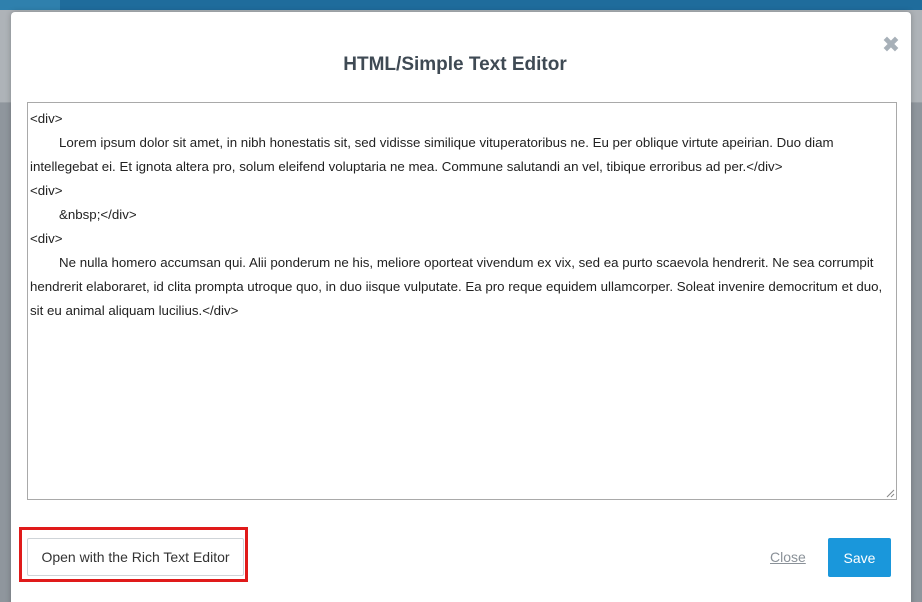 The width and height of the screenshot is (922, 602). What do you see at coordinates (890, 493) in the screenshot?
I see `resize-handle-icon` at bounding box center [890, 493].